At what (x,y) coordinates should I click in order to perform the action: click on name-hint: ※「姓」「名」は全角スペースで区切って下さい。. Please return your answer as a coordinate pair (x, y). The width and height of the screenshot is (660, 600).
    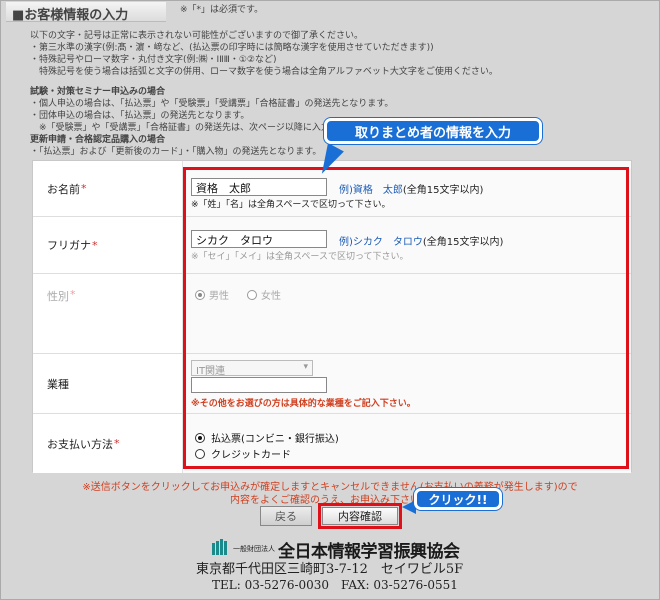
    Looking at the image, I should click on (291, 205).